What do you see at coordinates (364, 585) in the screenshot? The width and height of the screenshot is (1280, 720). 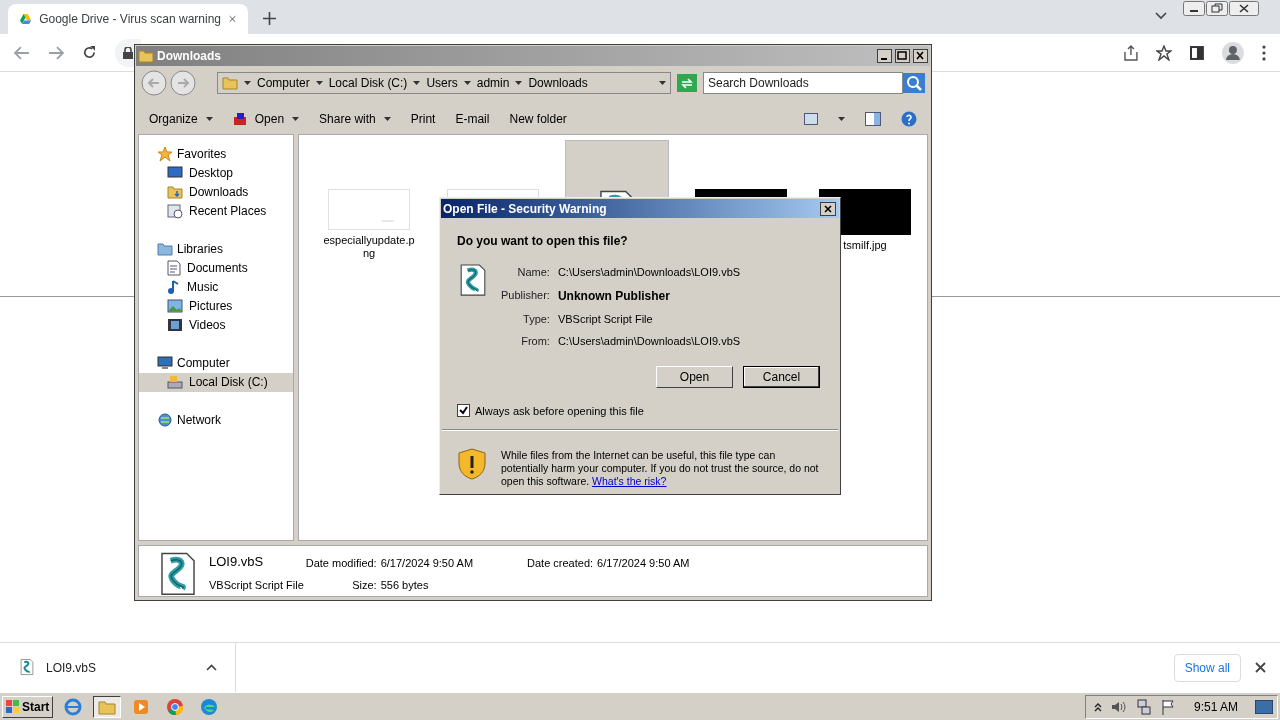 I see `detail-label: Size:` at bounding box center [364, 585].